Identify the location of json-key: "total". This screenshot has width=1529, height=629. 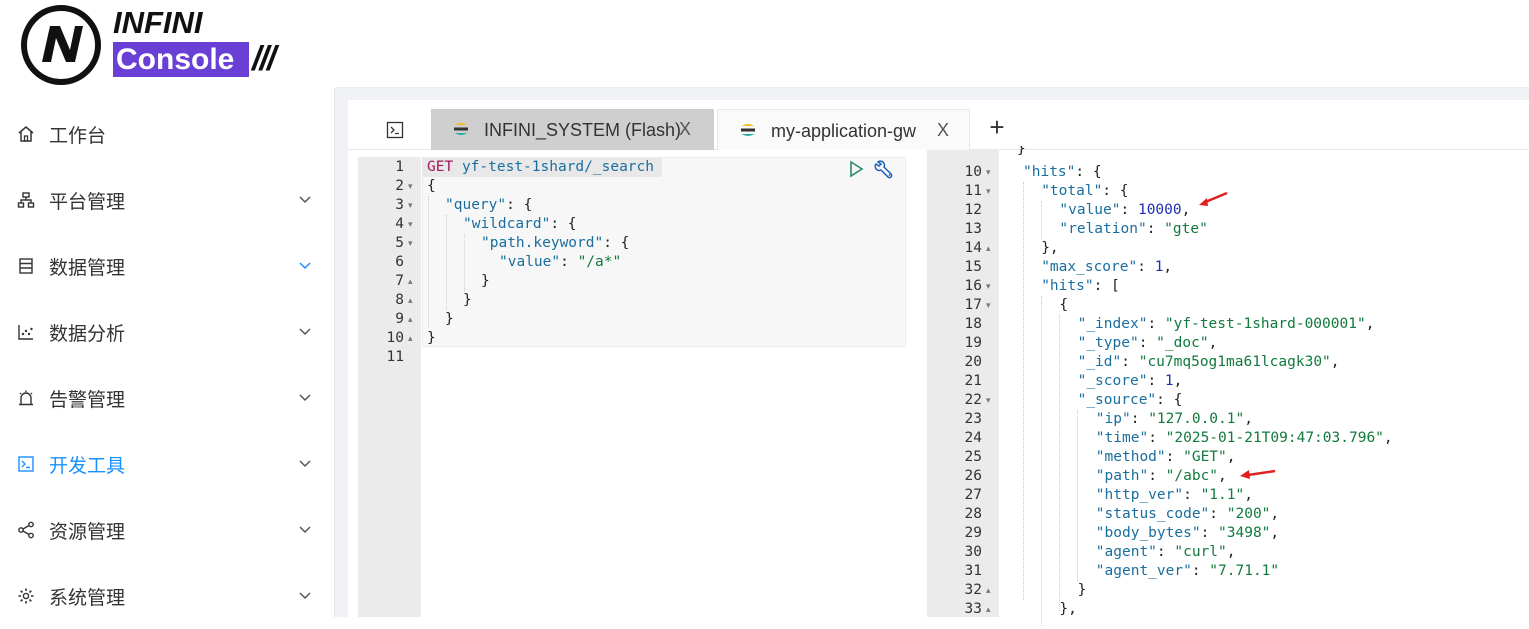
(1072, 191).